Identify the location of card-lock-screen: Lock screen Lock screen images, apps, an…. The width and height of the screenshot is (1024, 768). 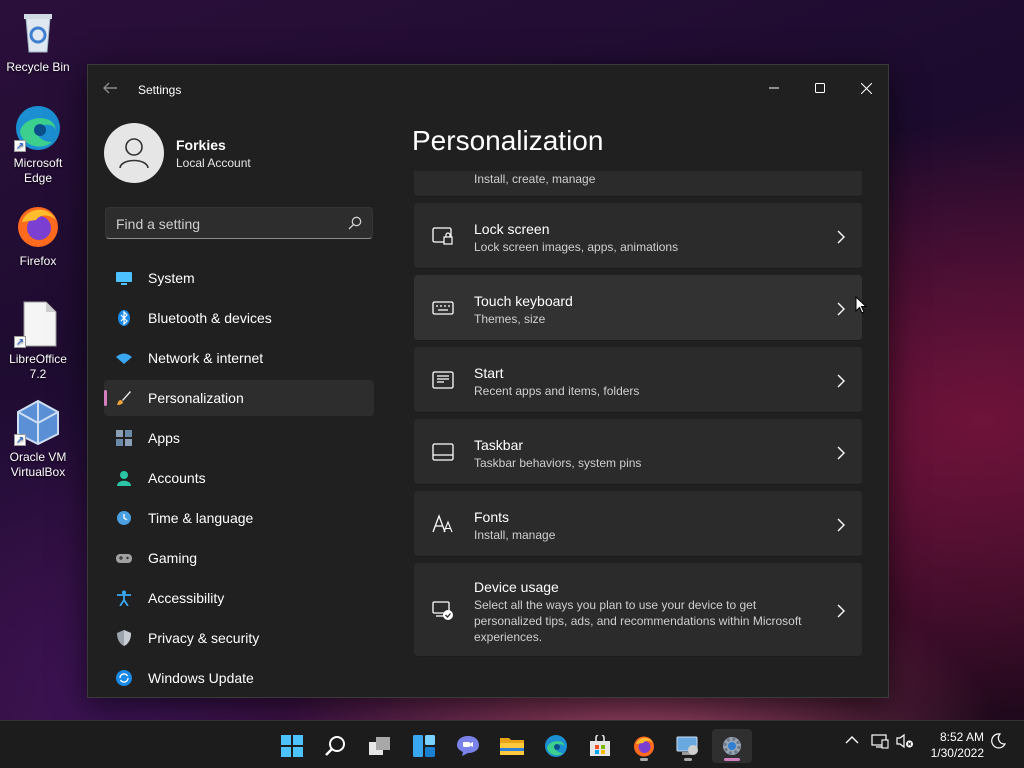
(638, 236).